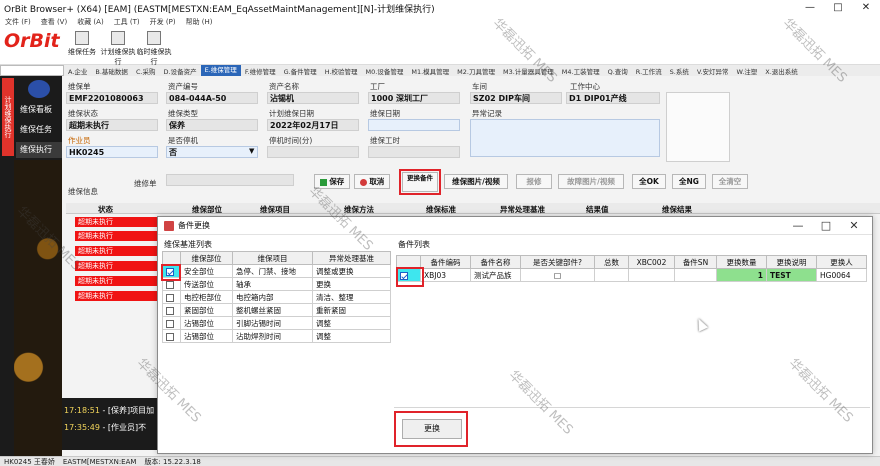  Describe the element at coordinates (826, 226) in the screenshot. I see `dialog-maximize-button: □` at that location.